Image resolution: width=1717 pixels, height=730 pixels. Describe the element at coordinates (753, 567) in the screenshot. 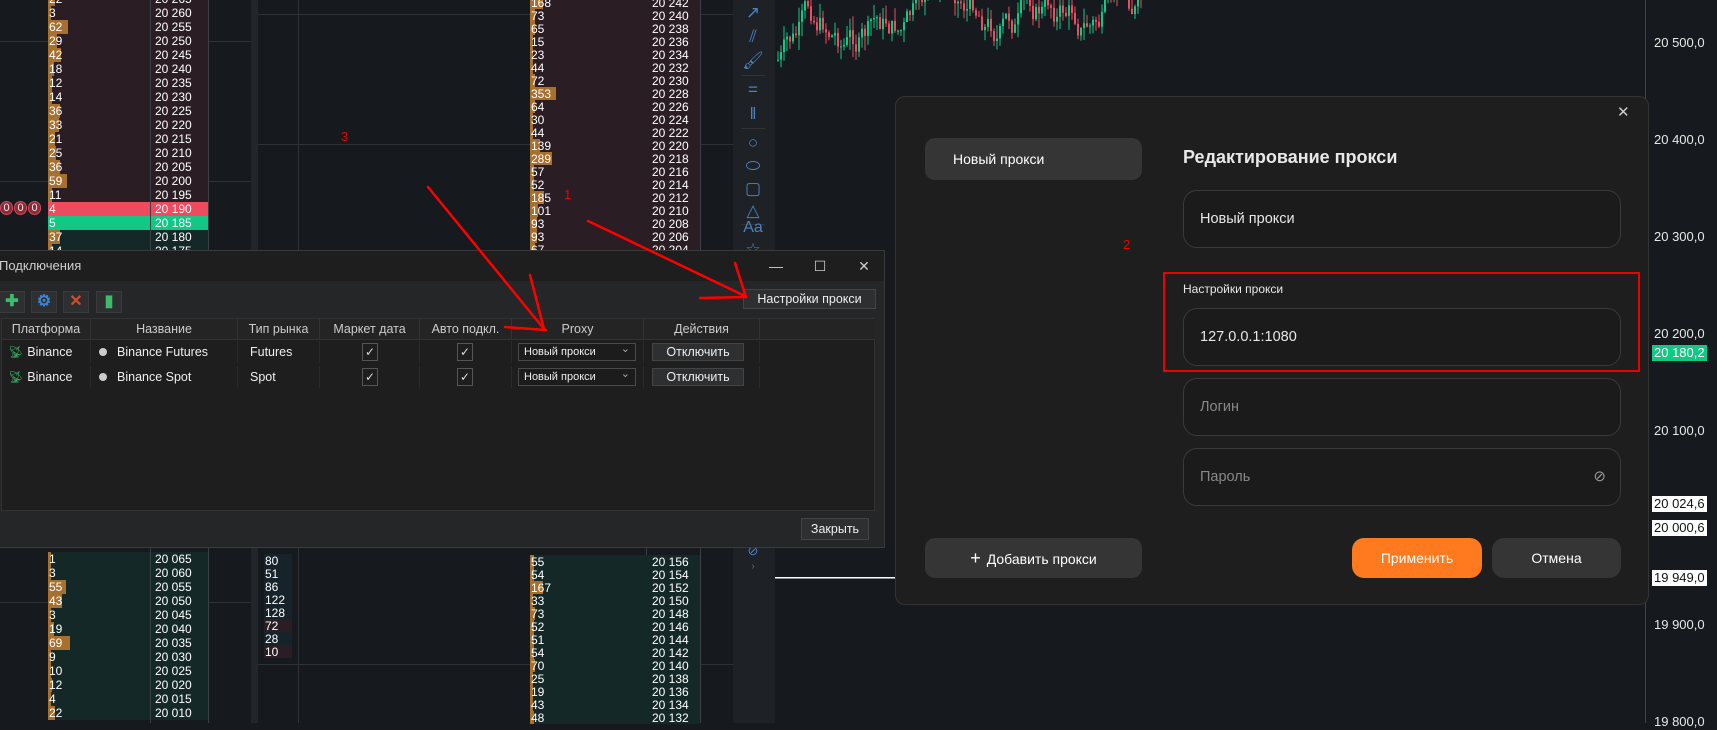

I see `expand-toolbar-icon: ›` at that location.